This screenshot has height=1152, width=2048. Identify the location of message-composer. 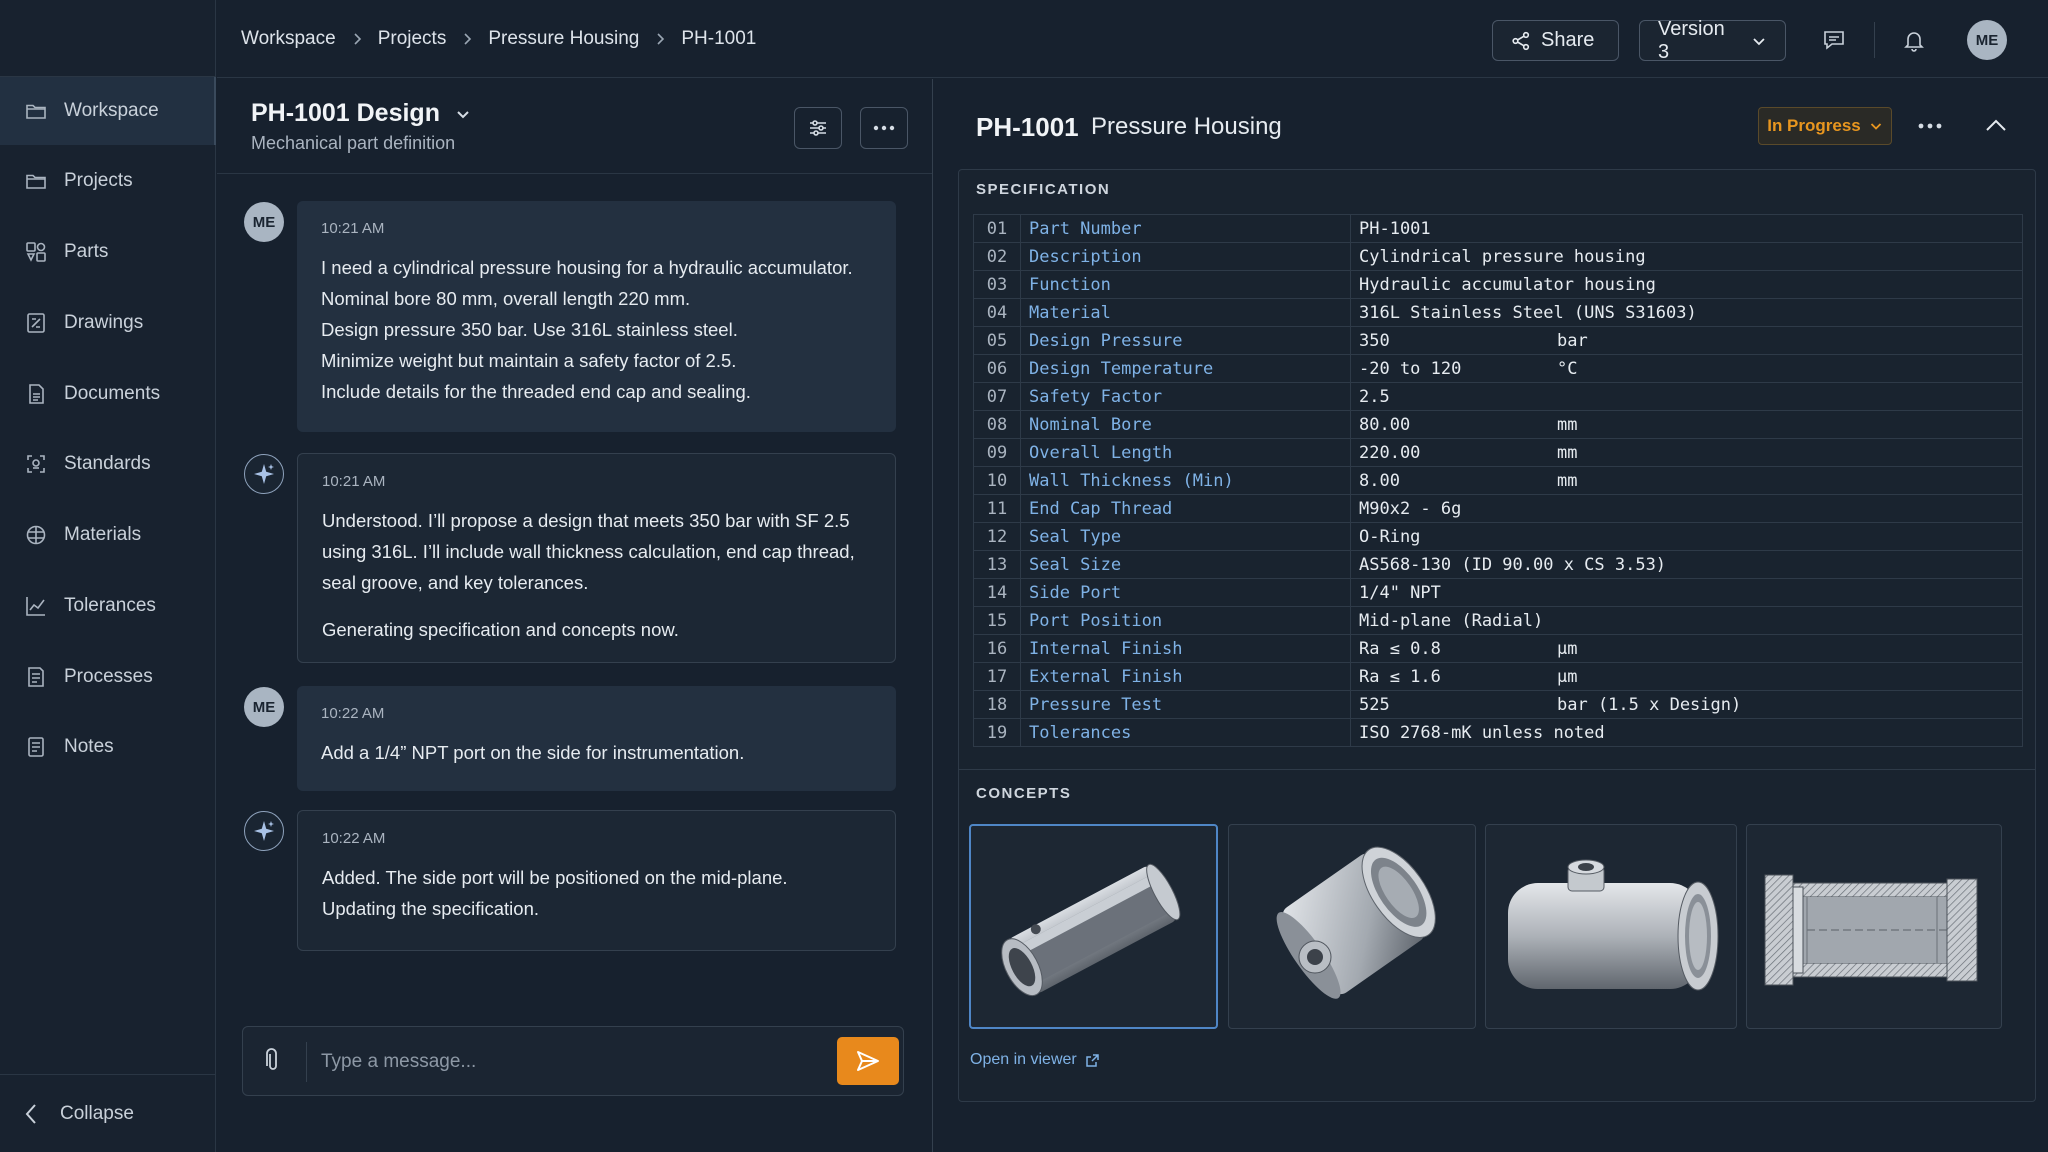
(573, 1061).